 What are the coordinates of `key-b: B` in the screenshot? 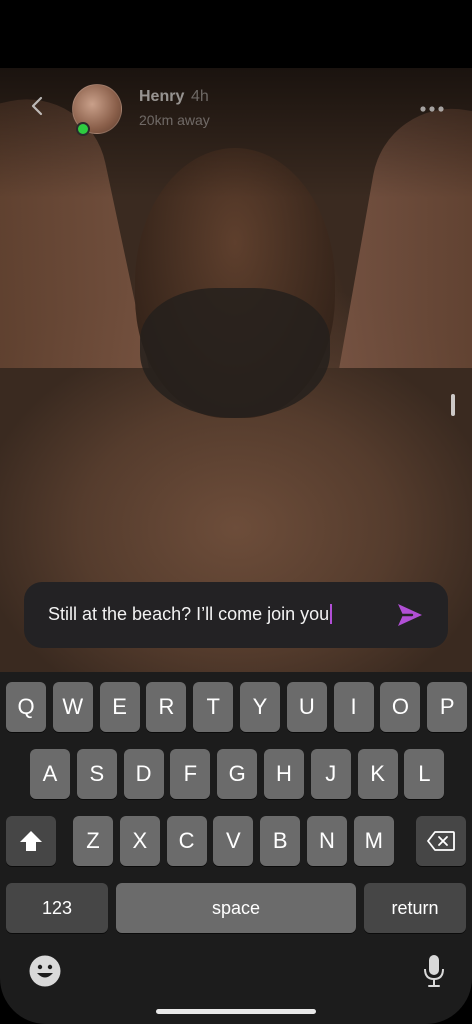 It's located at (280, 841).